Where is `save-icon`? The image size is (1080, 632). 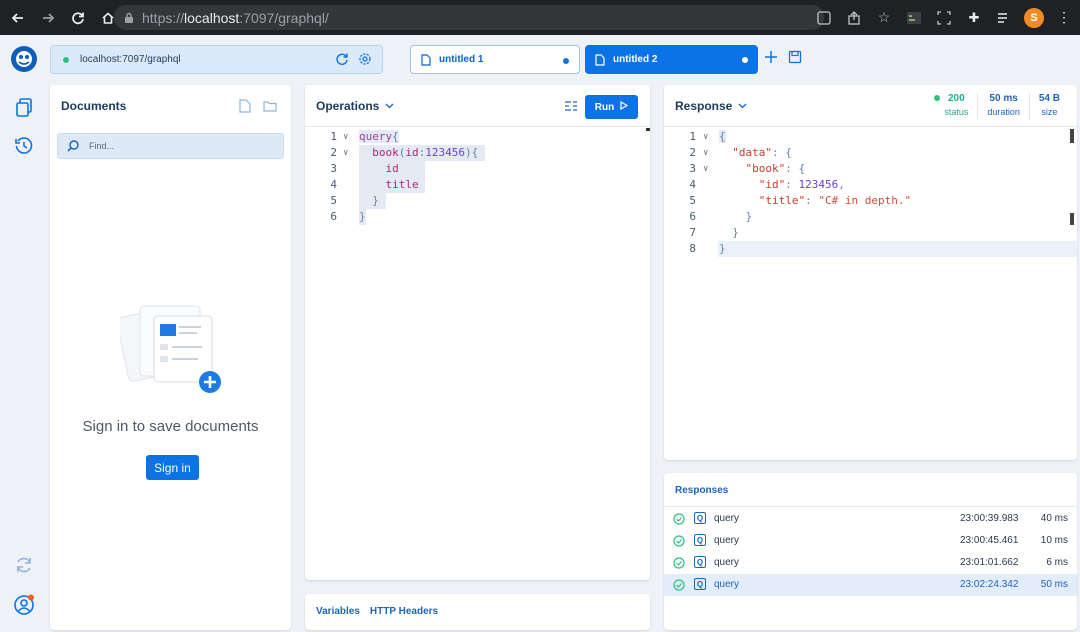 save-icon is located at coordinates (795, 59).